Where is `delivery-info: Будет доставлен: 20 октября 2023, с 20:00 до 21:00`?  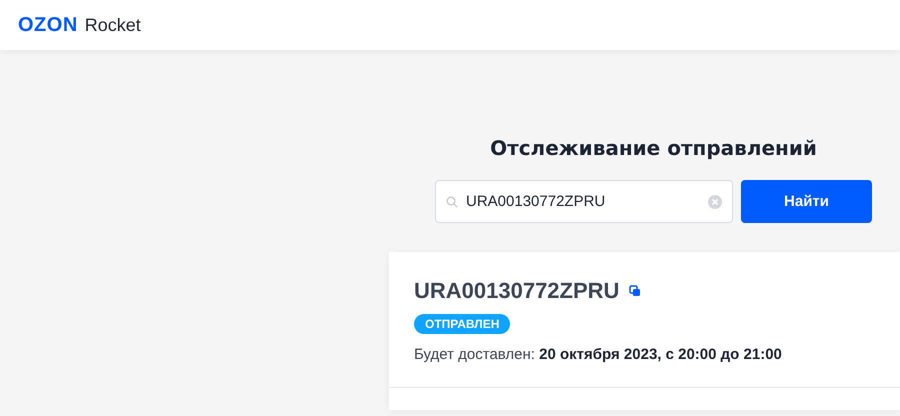
delivery-info: Будет доставлен: 20 октября 2023, с 20:00 до 21:00 is located at coordinates (598, 354).